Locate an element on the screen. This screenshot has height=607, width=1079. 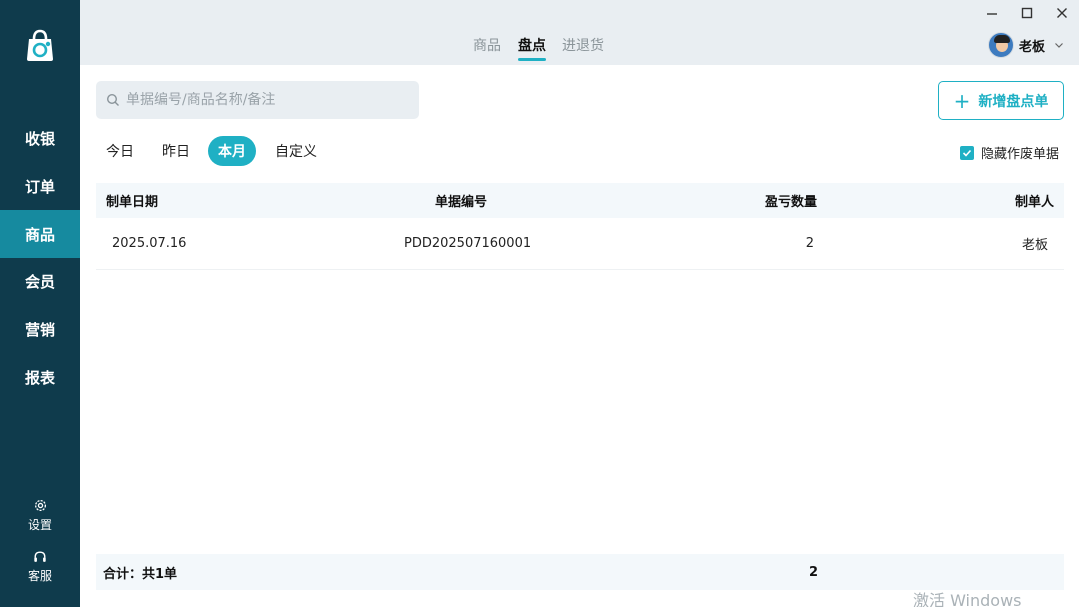
gear-icon is located at coordinates (40, 505).